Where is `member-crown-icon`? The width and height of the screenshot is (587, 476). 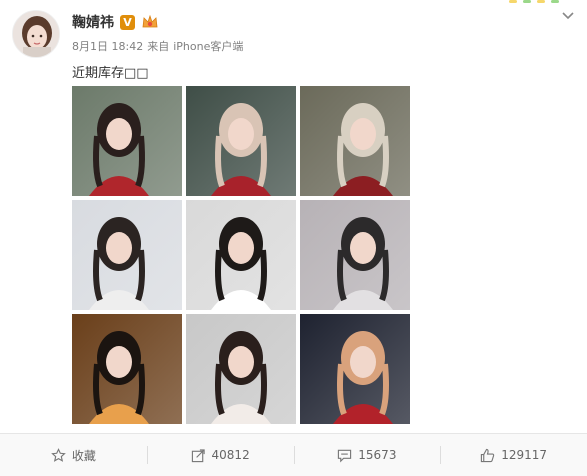
member-crown-icon is located at coordinates (150, 22).